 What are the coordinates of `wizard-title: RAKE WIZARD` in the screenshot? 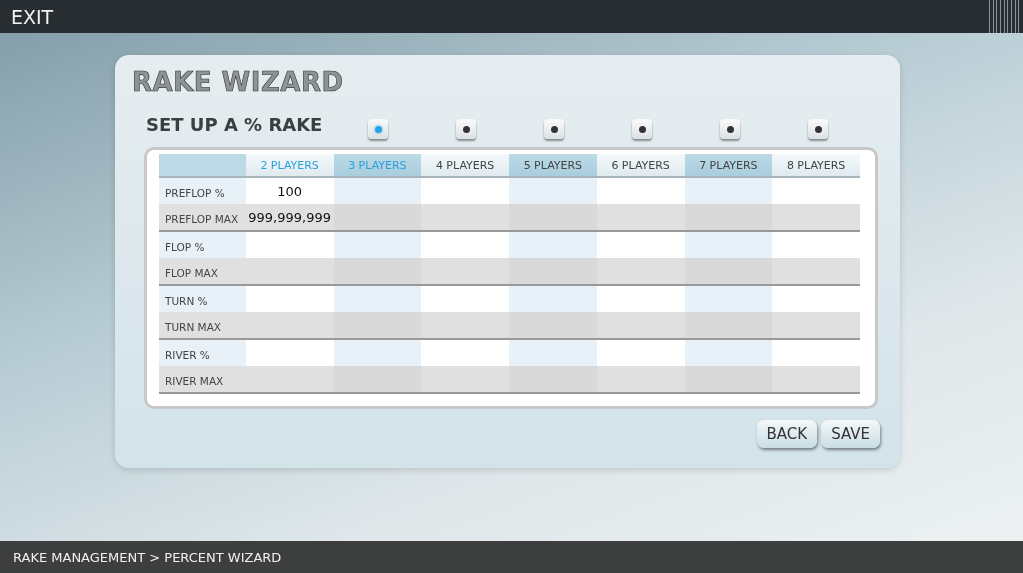 It's located at (238, 82).